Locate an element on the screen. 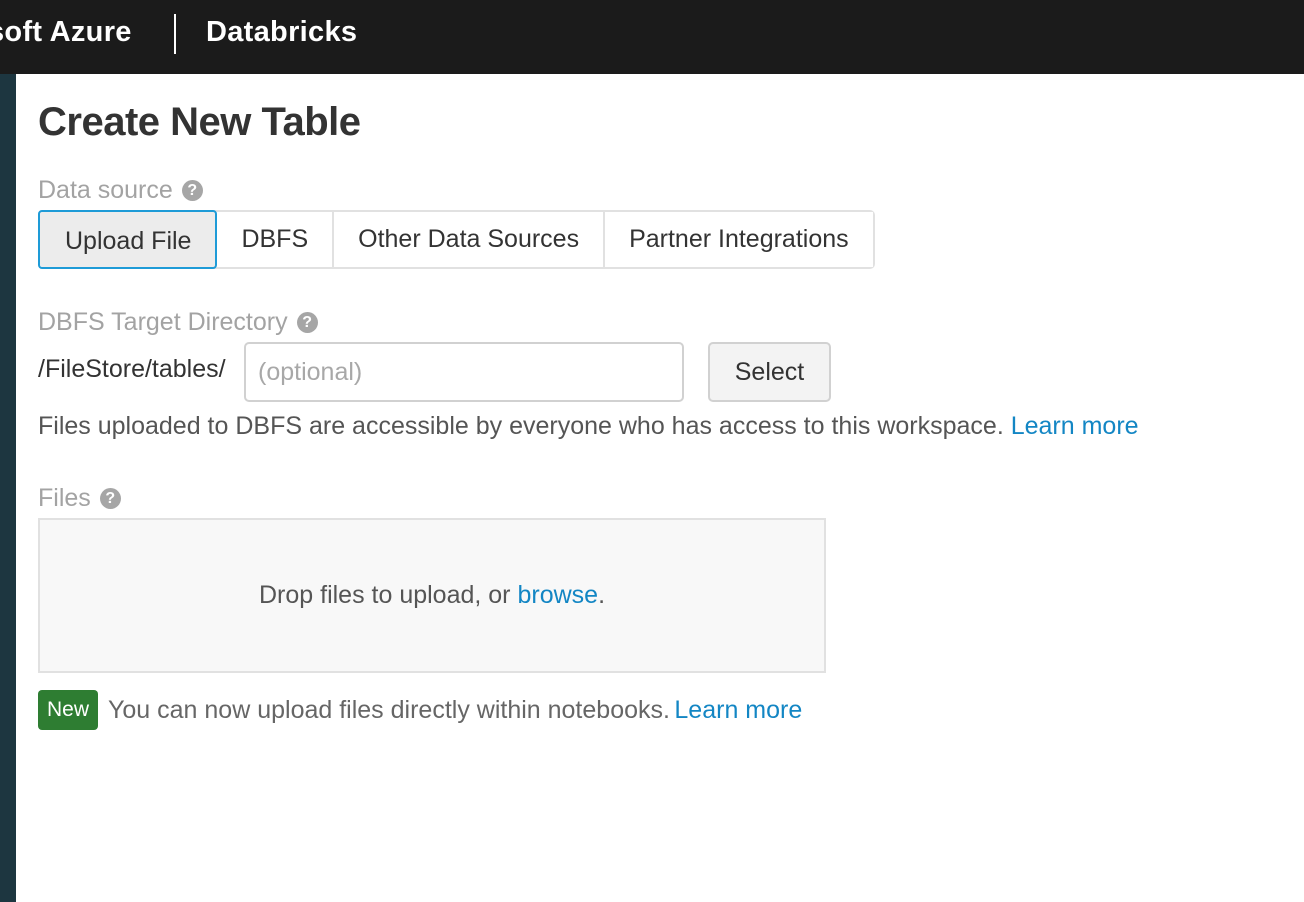 Image resolution: width=1304 pixels, height=902 pixels. new-badge: New is located at coordinates (68, 710).